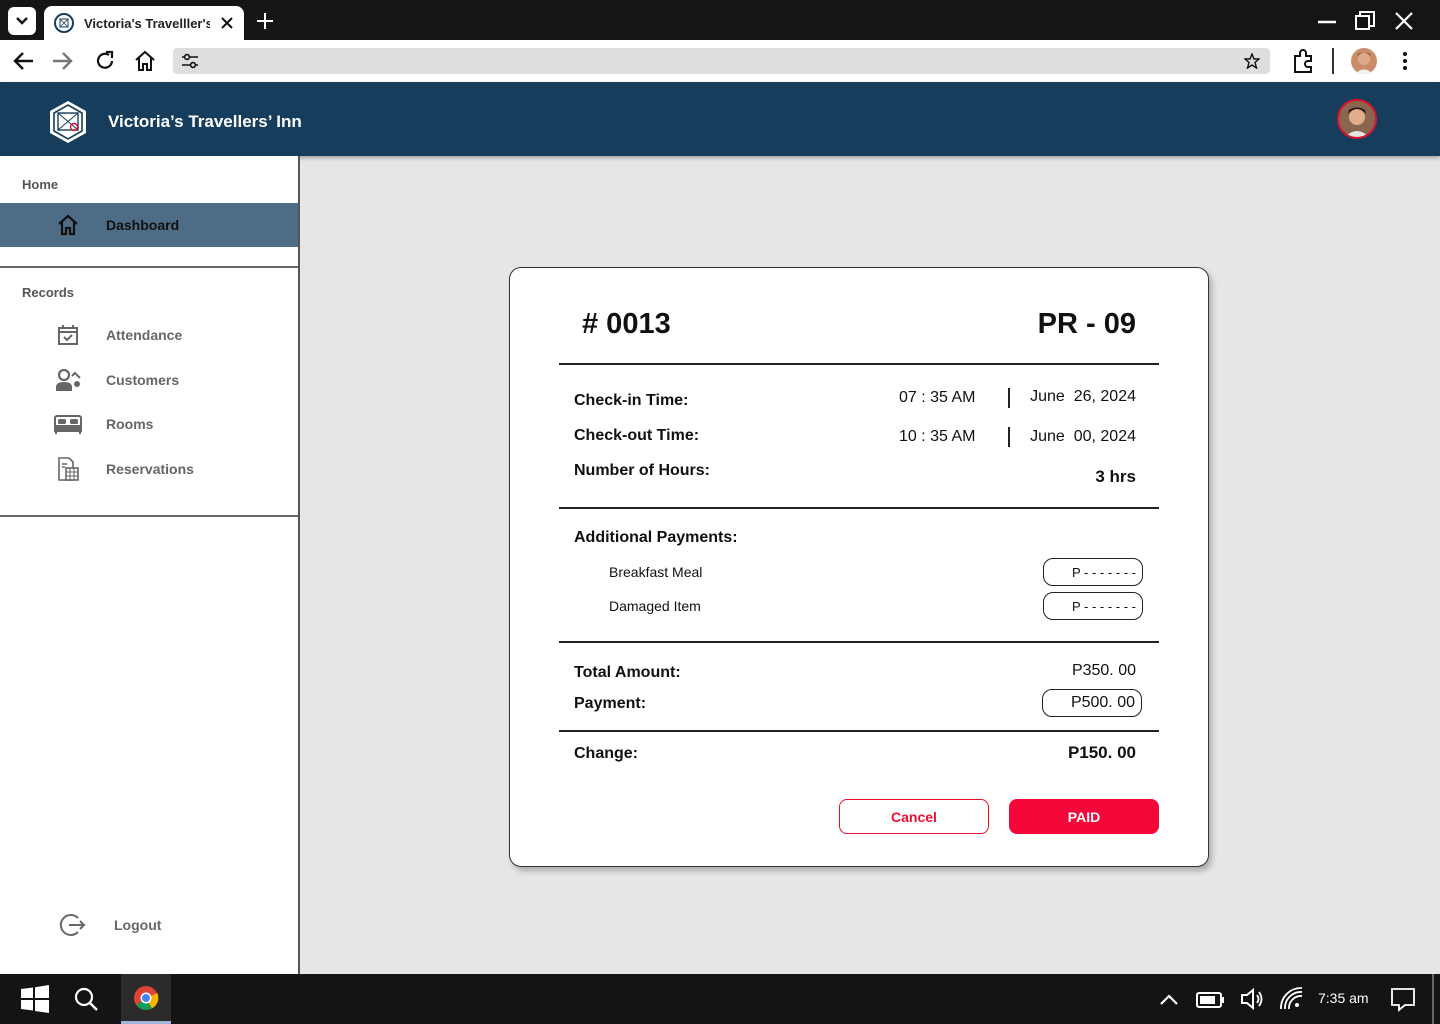 The width and height of the screenshot is (1440, 1024). Describe the element at coordinates (1169, 1000) in the screenshot. I see `chevron-up-icon` at that location.